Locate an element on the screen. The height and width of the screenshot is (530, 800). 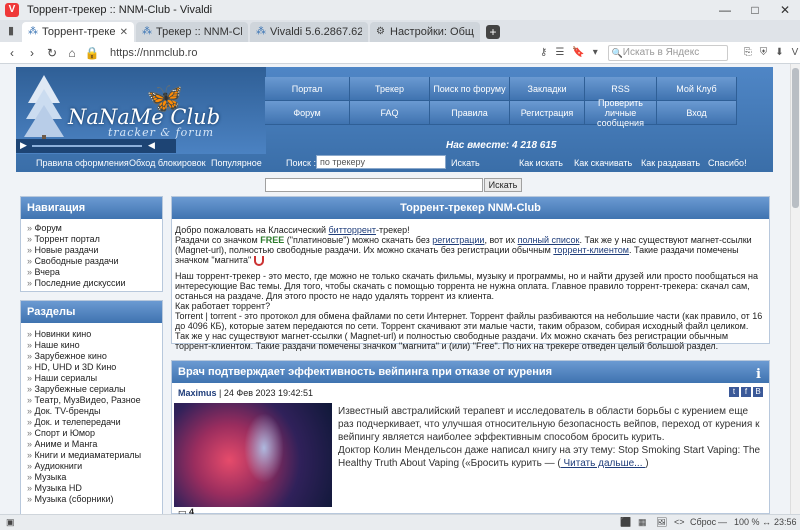
section-item: Наше кино is located at coordinates (91, 345).